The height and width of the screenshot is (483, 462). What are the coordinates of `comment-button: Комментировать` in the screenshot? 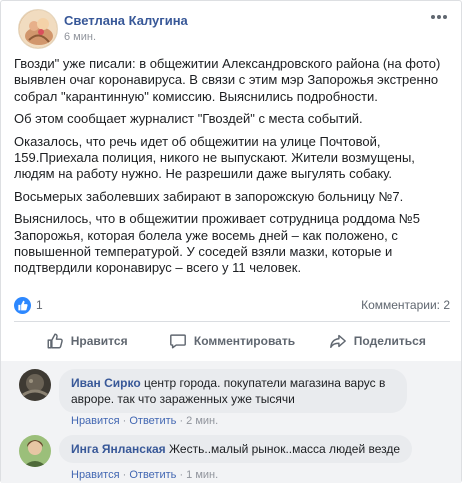 It's located at (231, 341).